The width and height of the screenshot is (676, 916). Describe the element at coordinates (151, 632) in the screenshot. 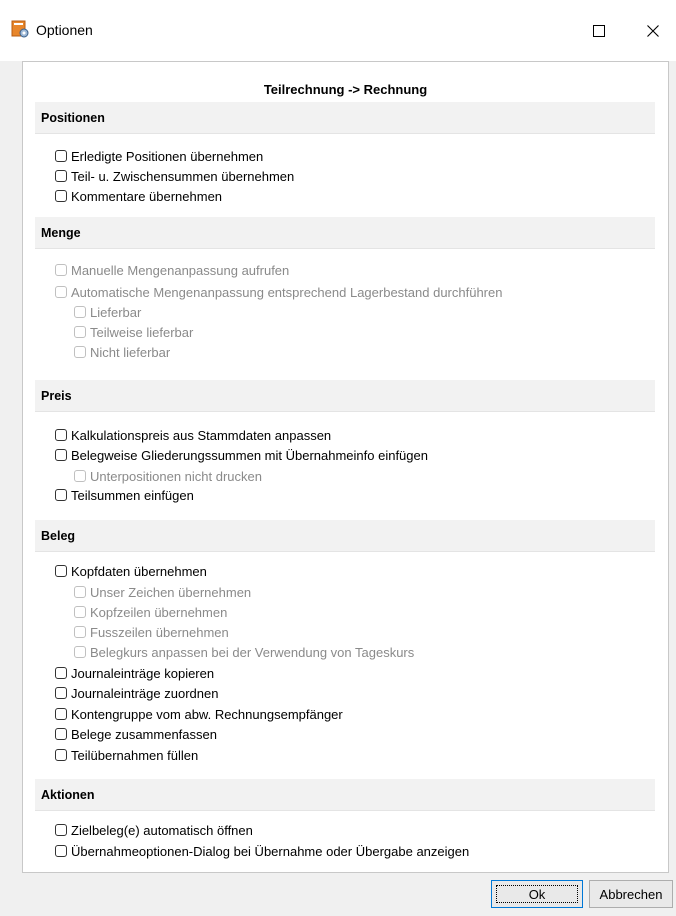

I see `option-fusszeilen: Fusszeilen übernehmen` at that location.